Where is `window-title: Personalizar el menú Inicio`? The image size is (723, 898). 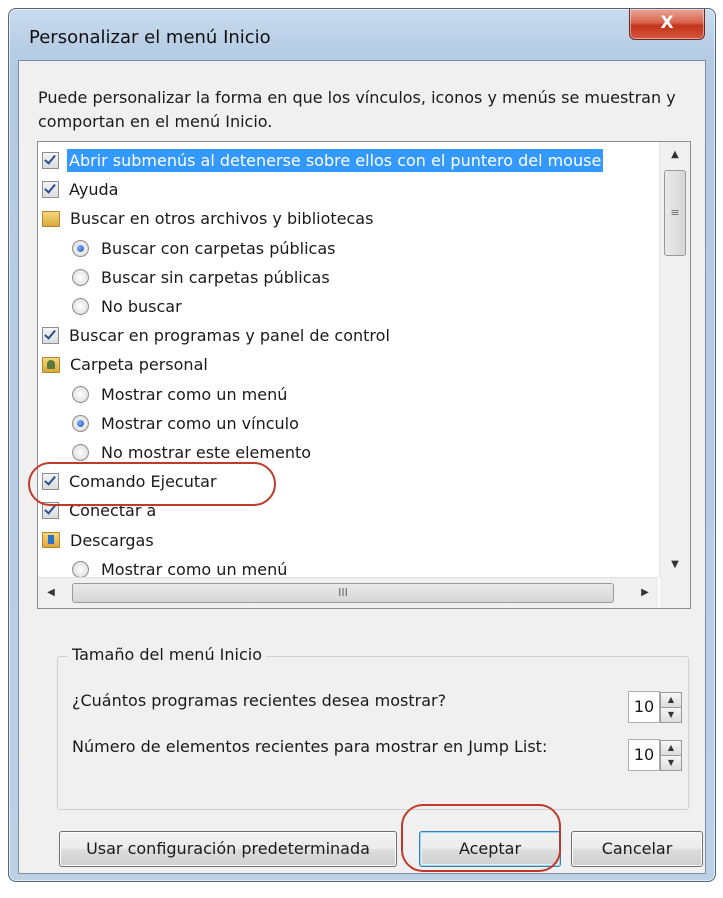 window-title: Personalizar el menú Inicio is located at coordinates (150, 37).